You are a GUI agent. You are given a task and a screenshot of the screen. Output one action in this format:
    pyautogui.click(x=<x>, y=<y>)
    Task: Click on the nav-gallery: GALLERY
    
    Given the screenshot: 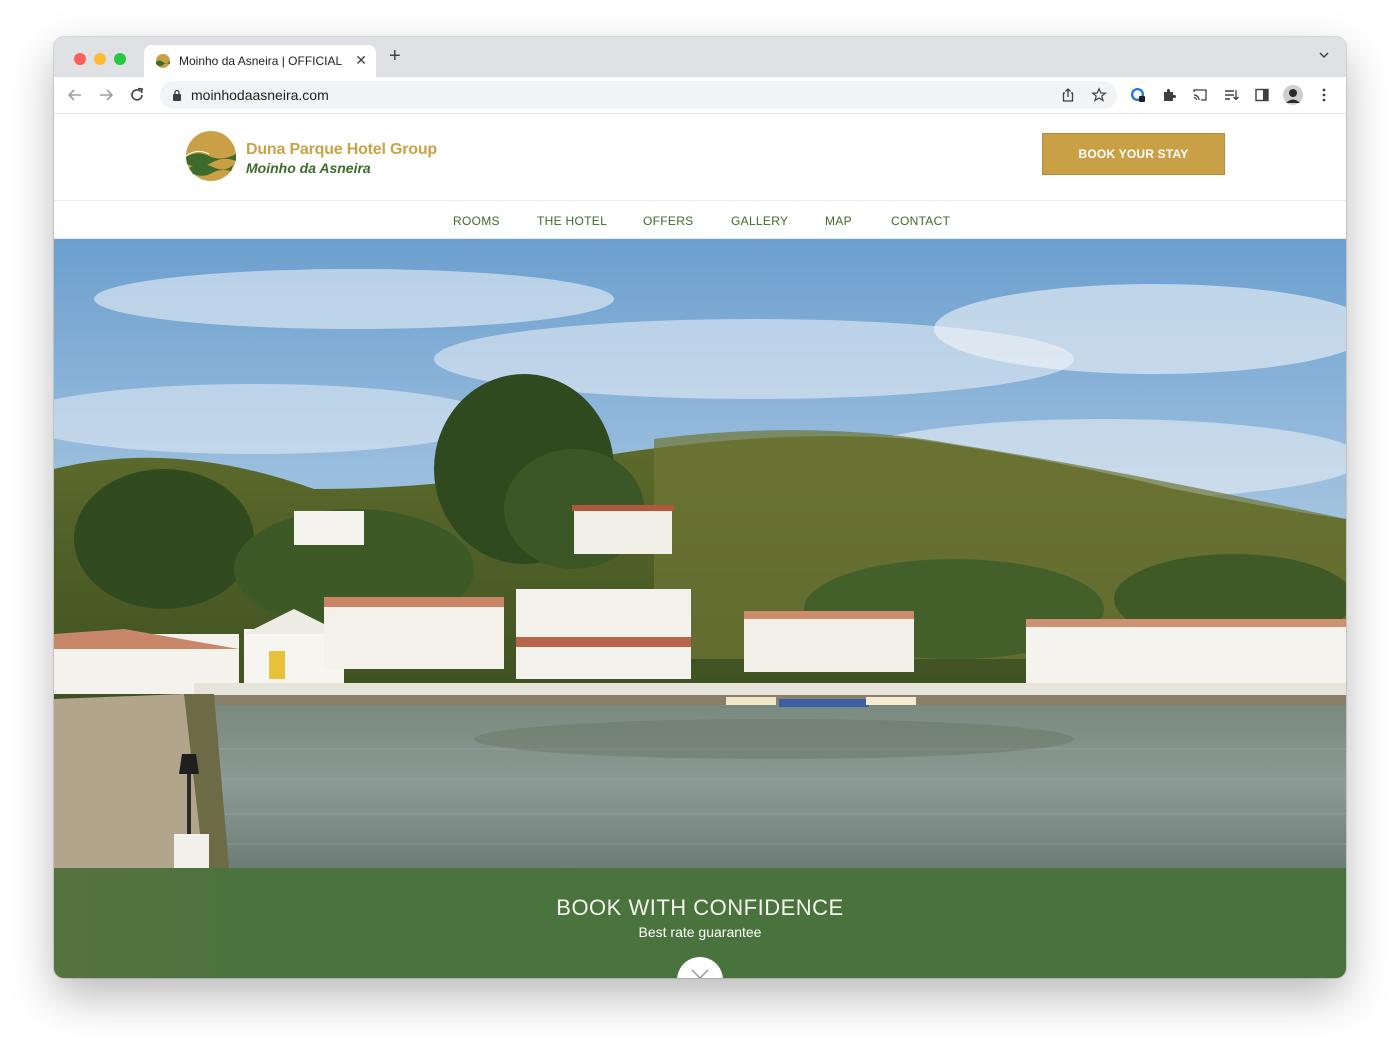 What is the action you would take?
    pyautogui.click(x=759, y=221)
    